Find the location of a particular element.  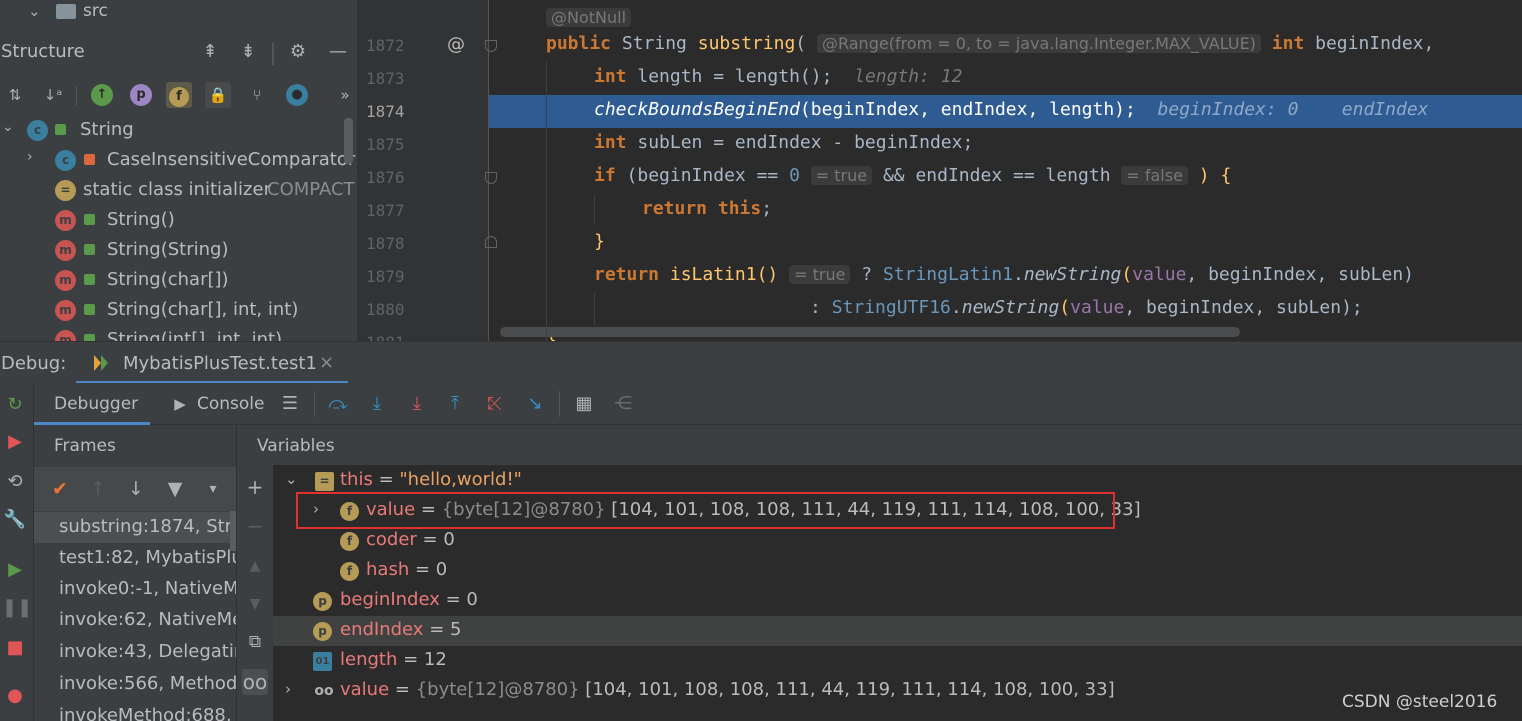

field-icon: f is located at coordinates (179, 97).